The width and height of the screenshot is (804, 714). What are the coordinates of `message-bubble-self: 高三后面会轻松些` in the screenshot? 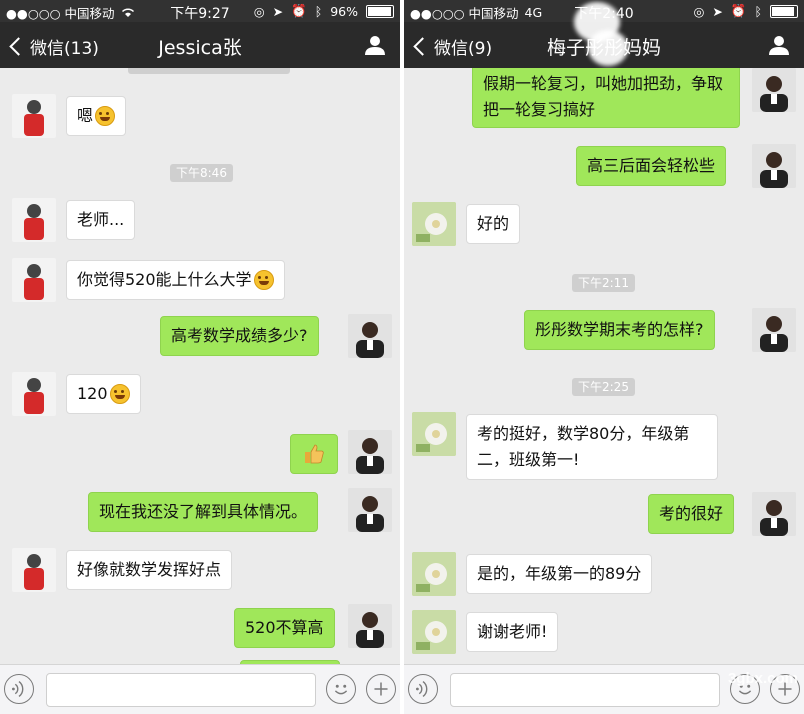 It's located at (651, 166).